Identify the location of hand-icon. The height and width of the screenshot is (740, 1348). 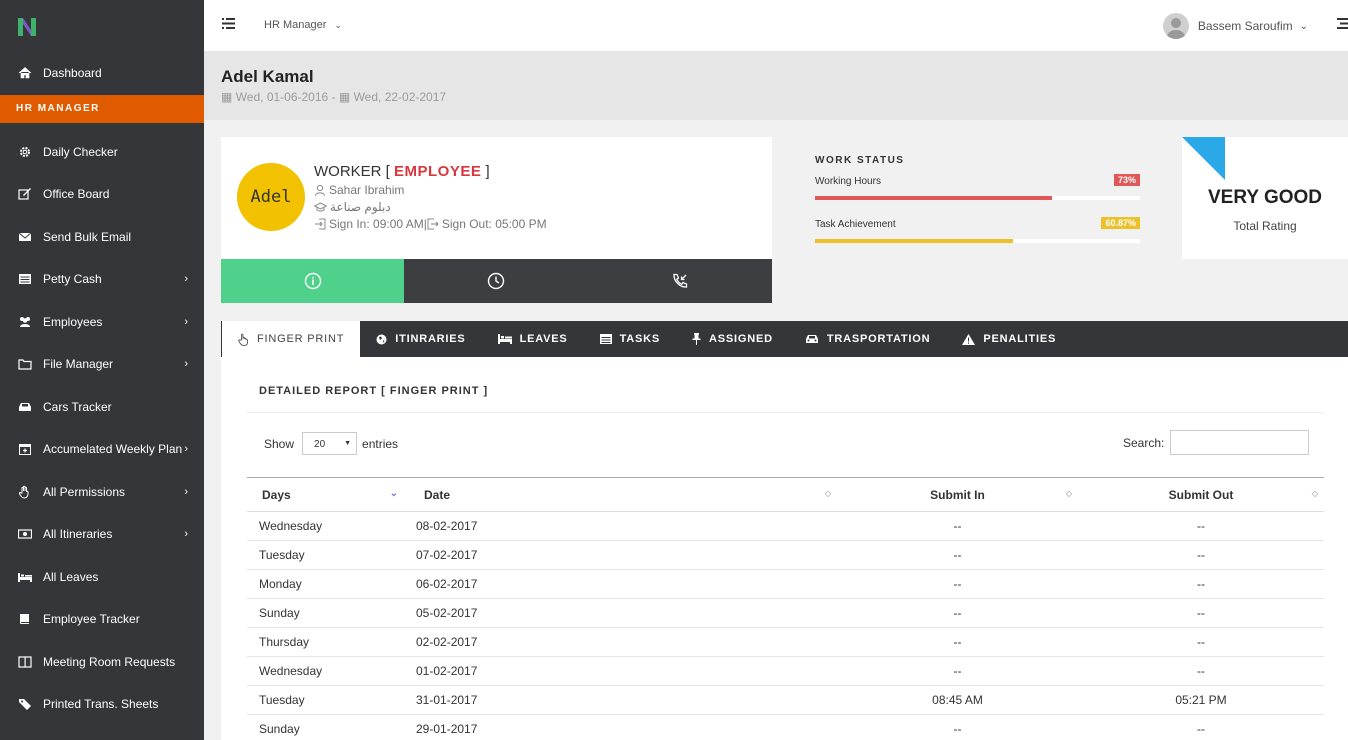
(25, 492).